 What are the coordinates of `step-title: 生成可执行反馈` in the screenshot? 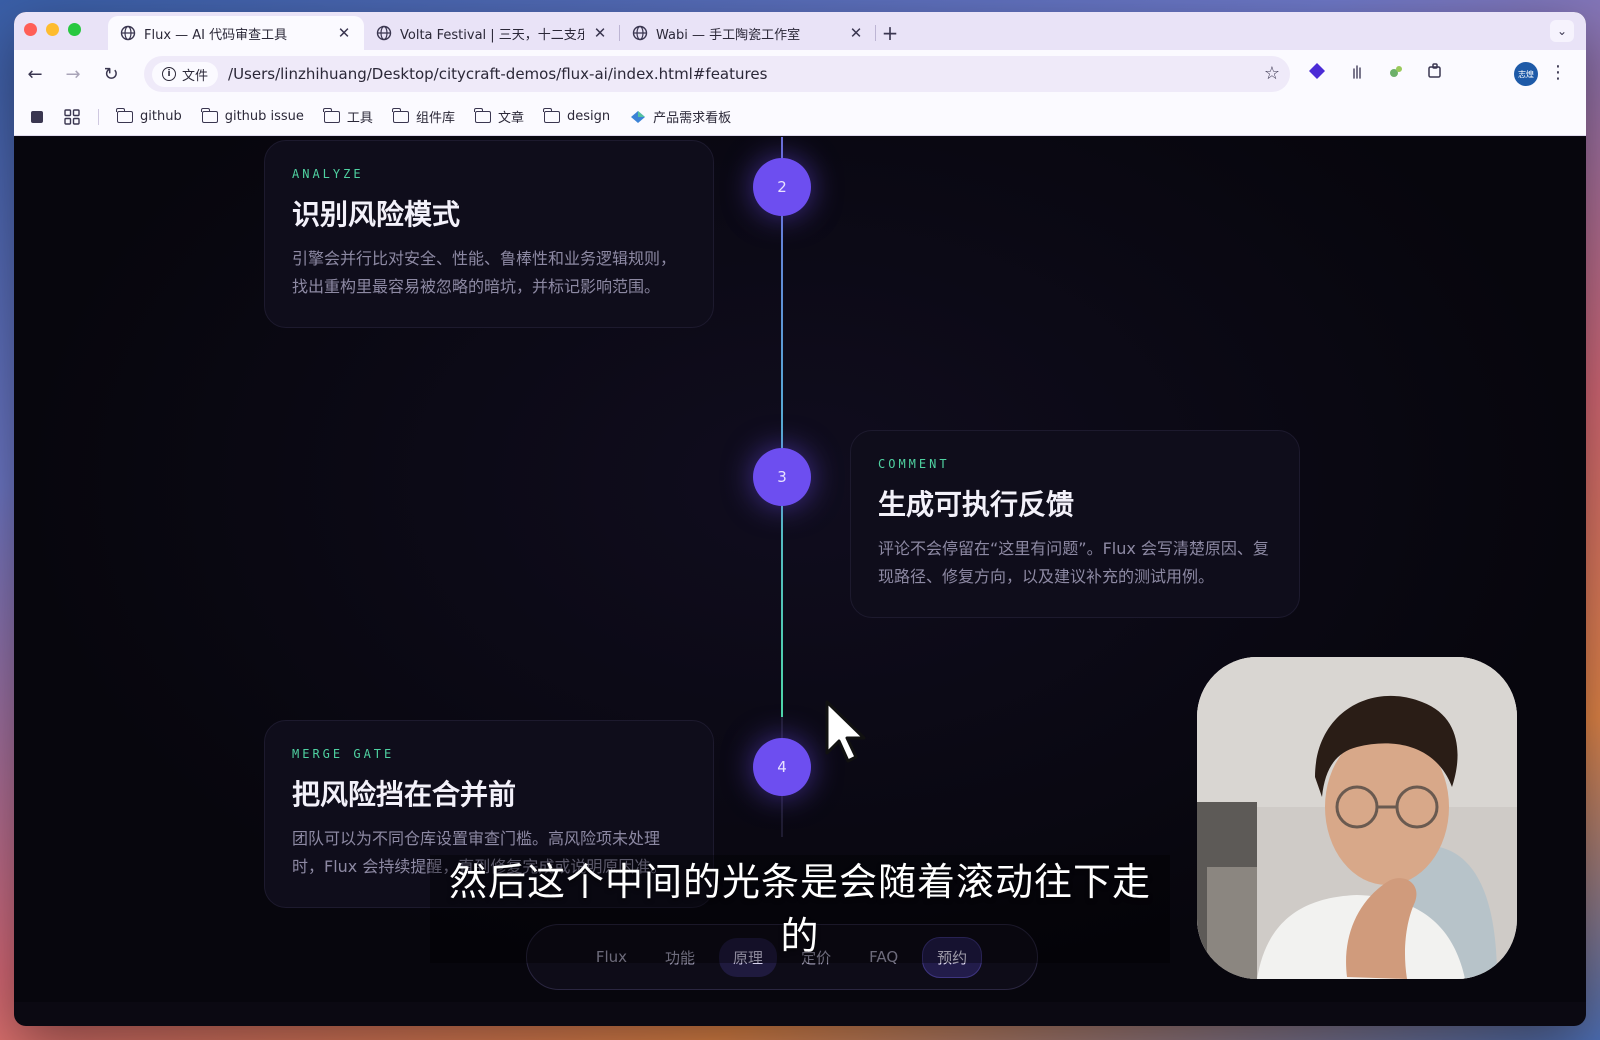 It's located at (976, 504).